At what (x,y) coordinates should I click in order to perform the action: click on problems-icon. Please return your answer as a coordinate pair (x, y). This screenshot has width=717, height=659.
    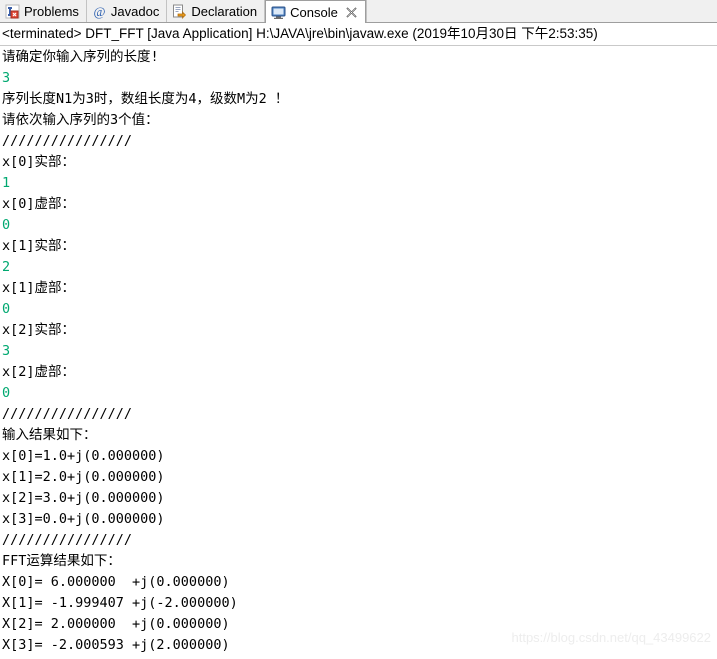
    Looking at the image, I should click on (12, 11).